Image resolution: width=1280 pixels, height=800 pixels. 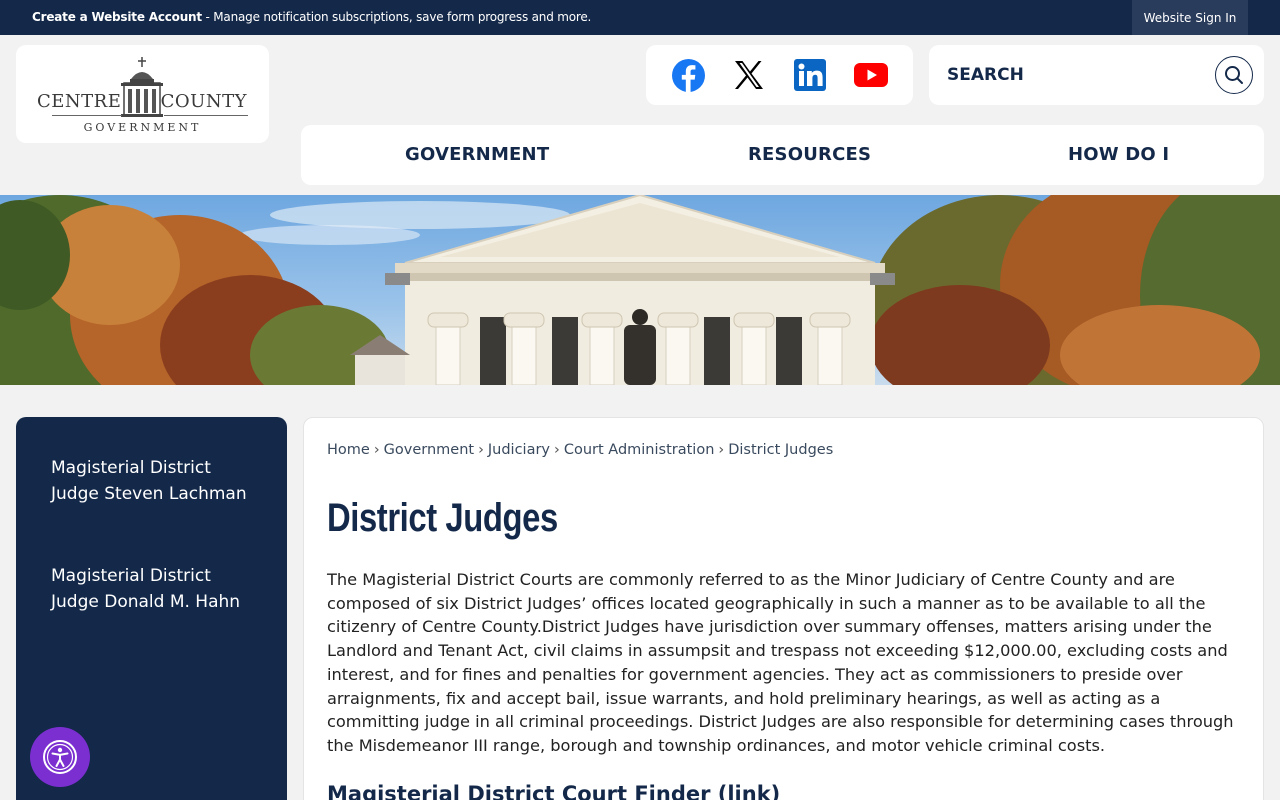 I want to click on logo-divider-left, so click(x=87, y=115).